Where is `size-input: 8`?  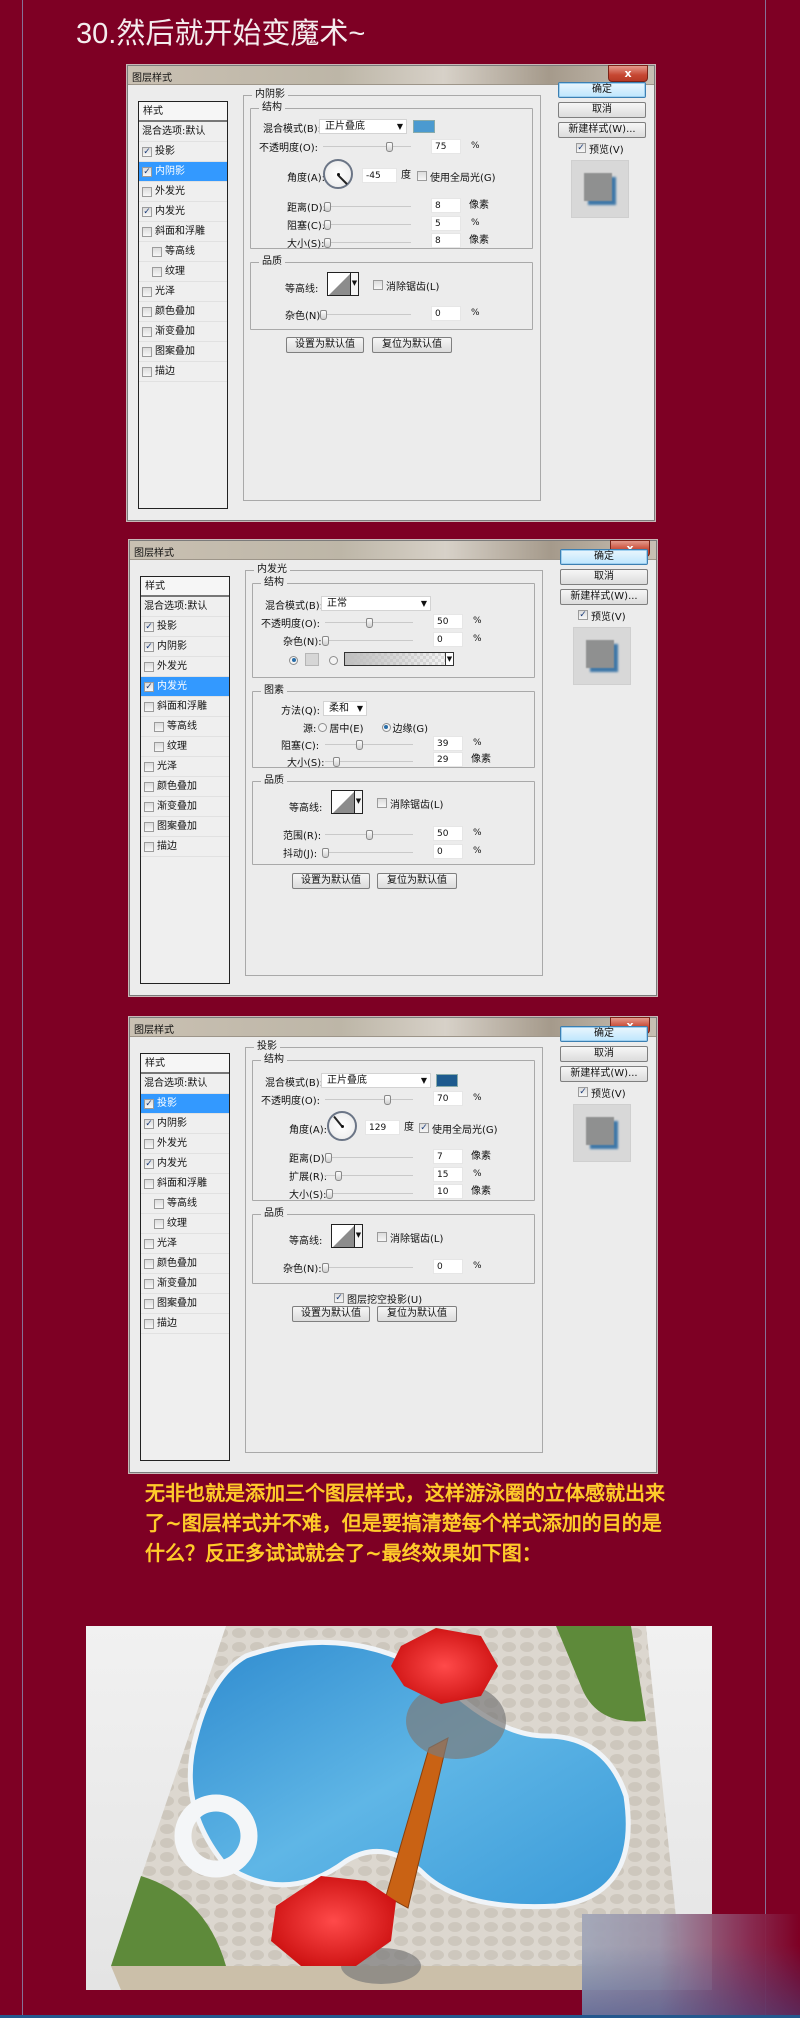 size-input: 8 is located at coordinates (446, 240).